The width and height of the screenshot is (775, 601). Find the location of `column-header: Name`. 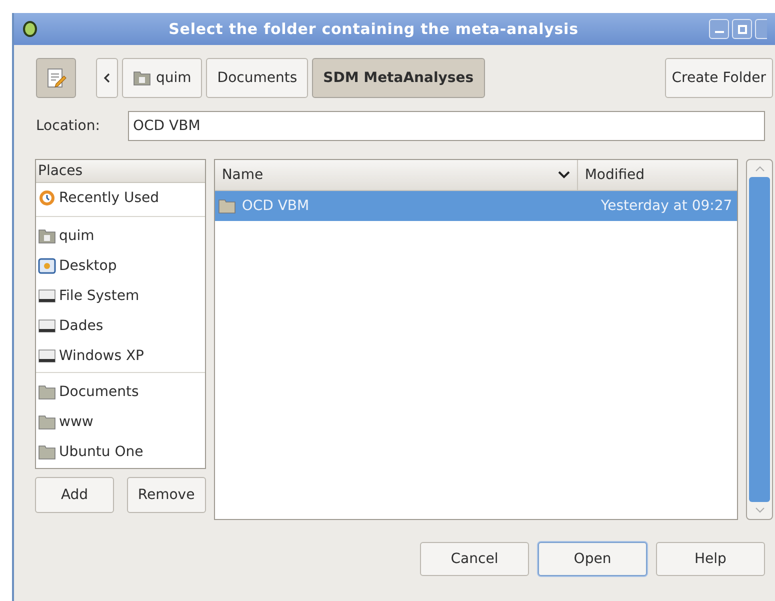

column-header: Name is located at coordinates (396, 175).